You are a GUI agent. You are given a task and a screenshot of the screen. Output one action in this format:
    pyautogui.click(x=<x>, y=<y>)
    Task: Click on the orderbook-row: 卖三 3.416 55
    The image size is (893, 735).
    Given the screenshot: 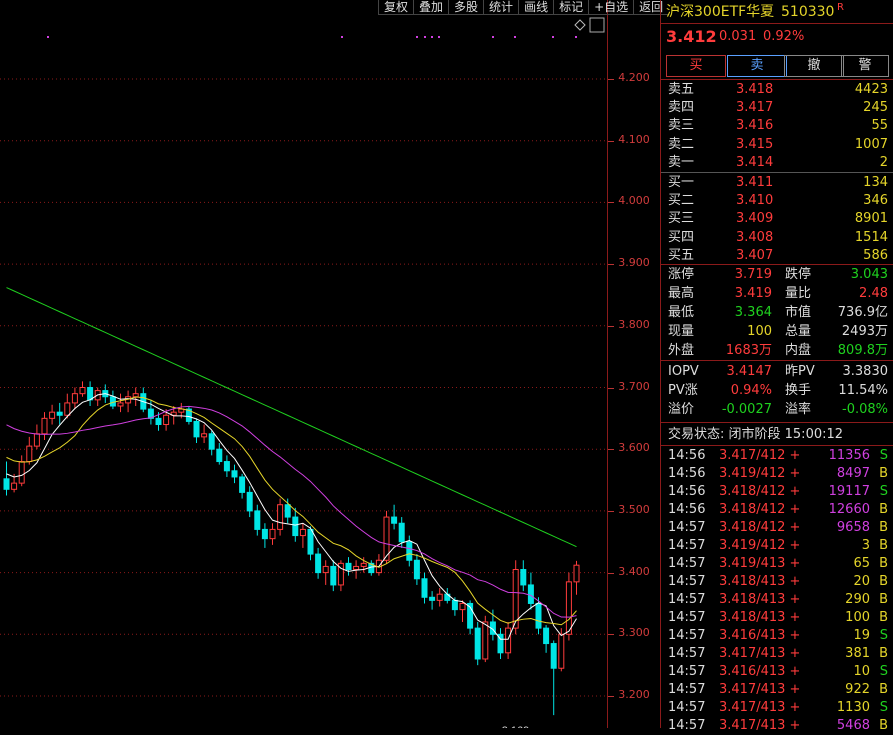 What is the action you would take?
    pyautogui.click(x=777, y=126)
    